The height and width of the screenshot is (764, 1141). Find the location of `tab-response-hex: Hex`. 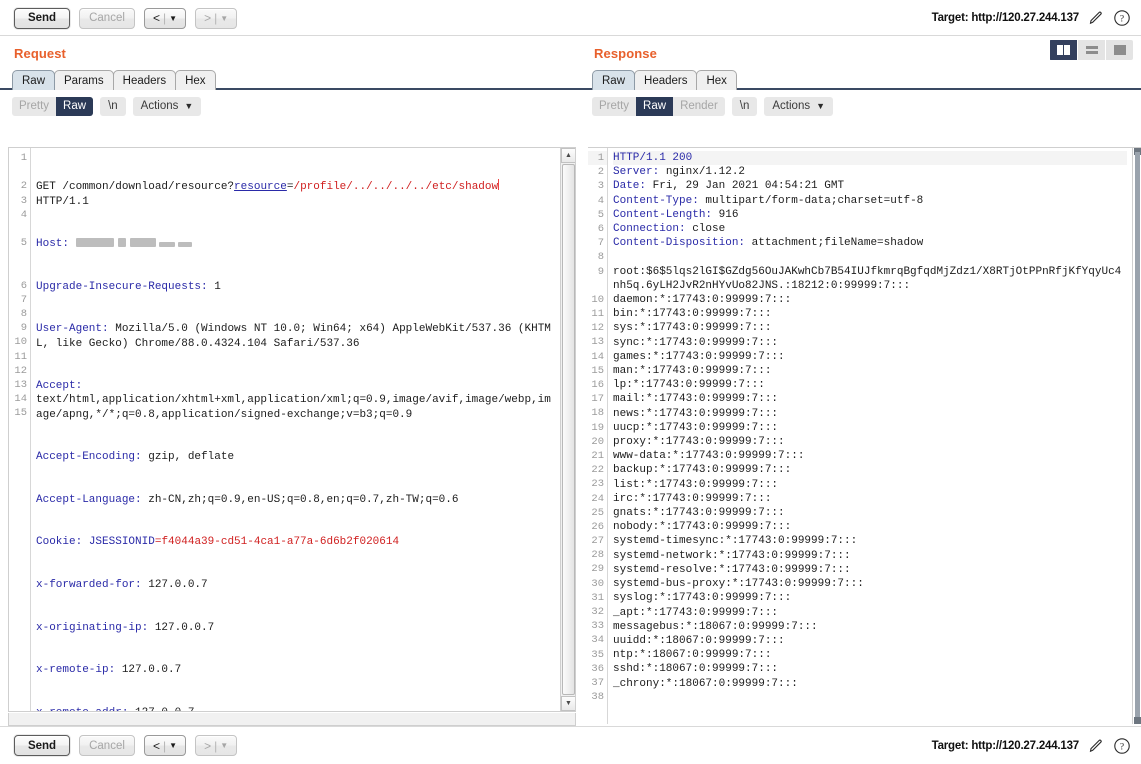

tab-response-hex: Hex is located at coordinates (716, 80).